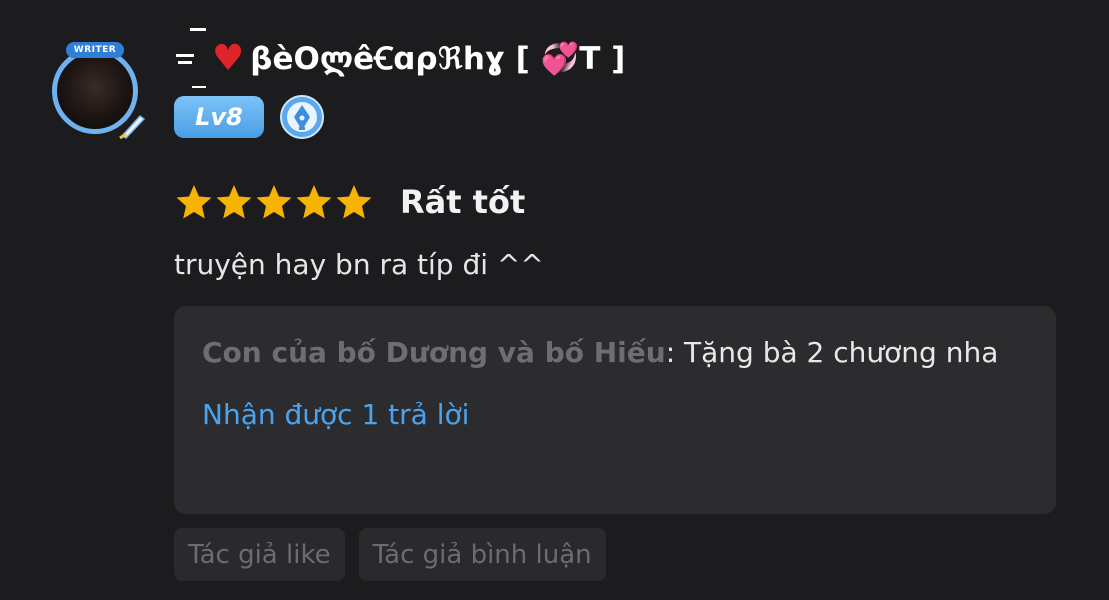 The width and height of the screenshot is (1109, 600). What do you see at coordinates (335, 414) in the screenshot?
I see `reply-count-link: Nhận được 1 trả lời` at bounding box center [335, 414].